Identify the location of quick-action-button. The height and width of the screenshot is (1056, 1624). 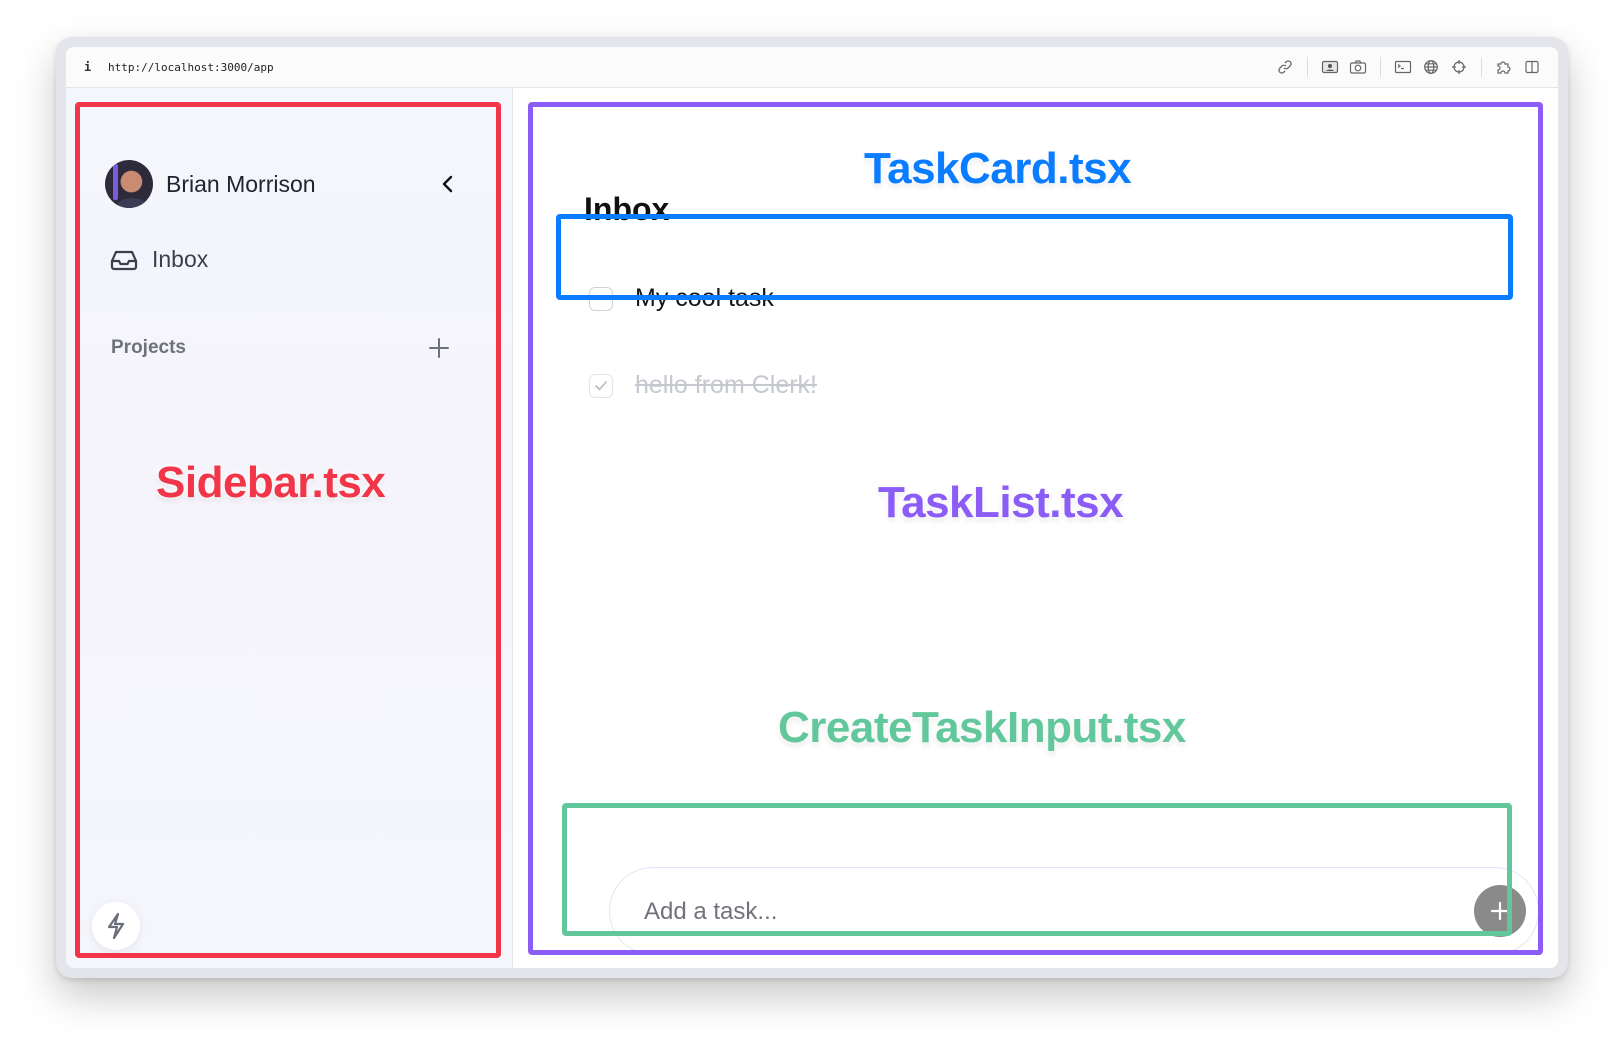
(116, 926).